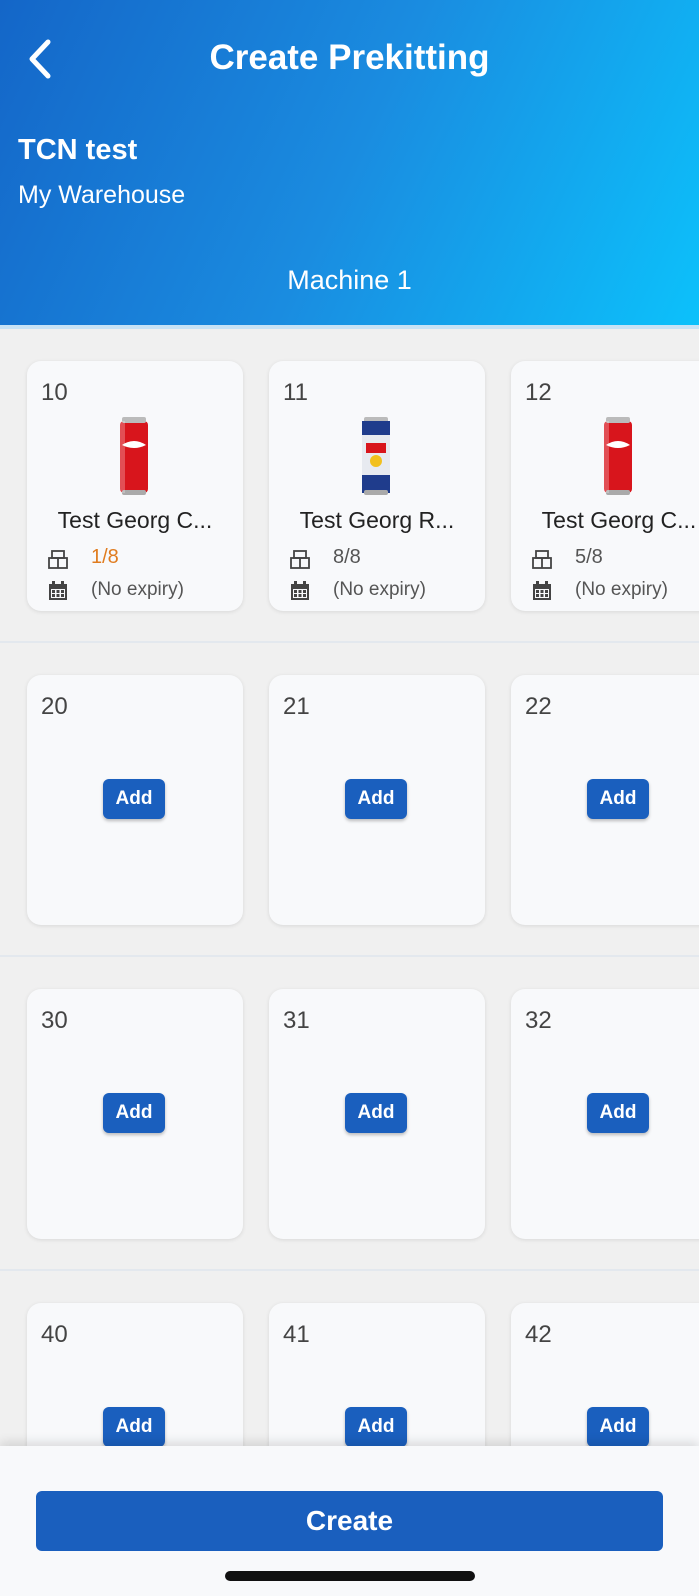  I want to click on empty-slot-card: 31 Add, so click(377, 1114).